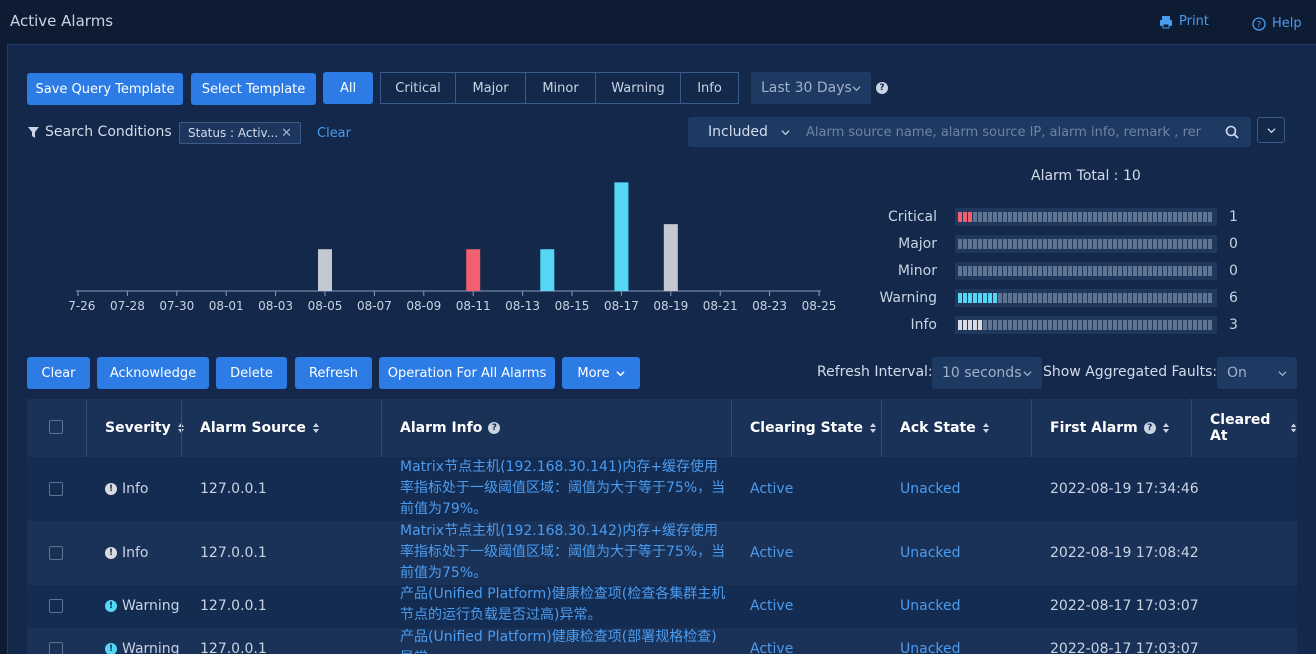 This screenshot has height=654, width=1316. What do you see at coordinates (240, 133) in the screenshot?
I see `status-filter-tag: Status : Activ... ✕` at bounding box center [240, 133].